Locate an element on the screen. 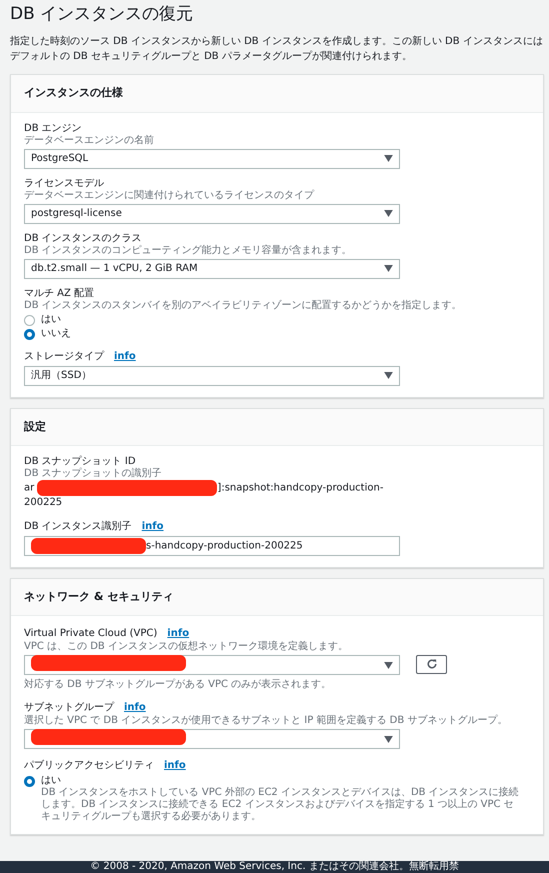  select-field: PostgreSQL is located at coordinates (212, 158).